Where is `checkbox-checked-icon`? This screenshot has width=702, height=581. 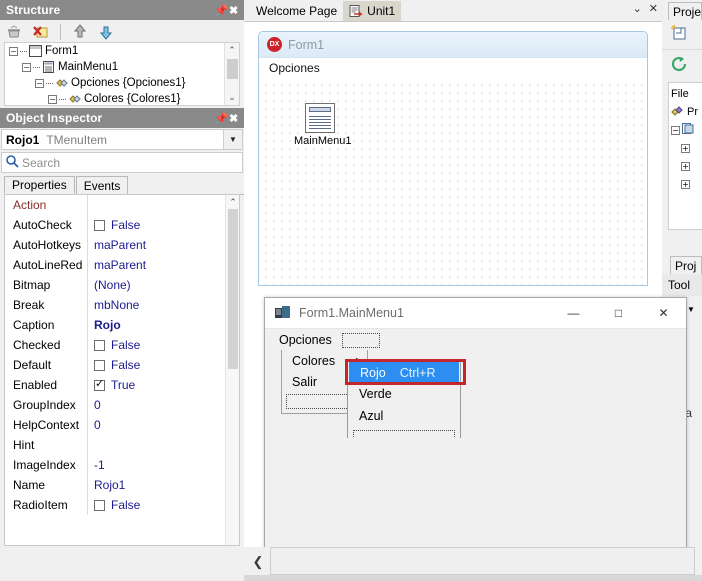 checkbox-checked-icon is located at coordinates (99, 384).